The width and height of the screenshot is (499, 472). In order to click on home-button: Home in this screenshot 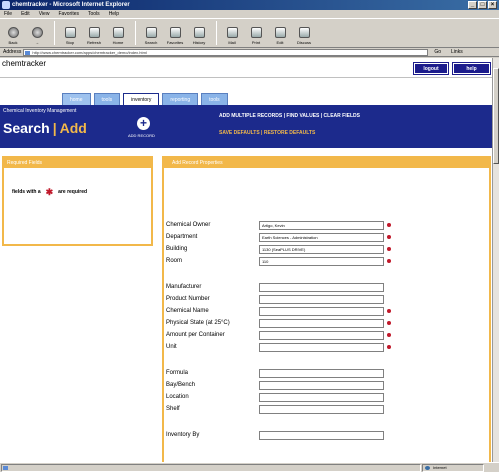, I will do `click(118, 33)`.